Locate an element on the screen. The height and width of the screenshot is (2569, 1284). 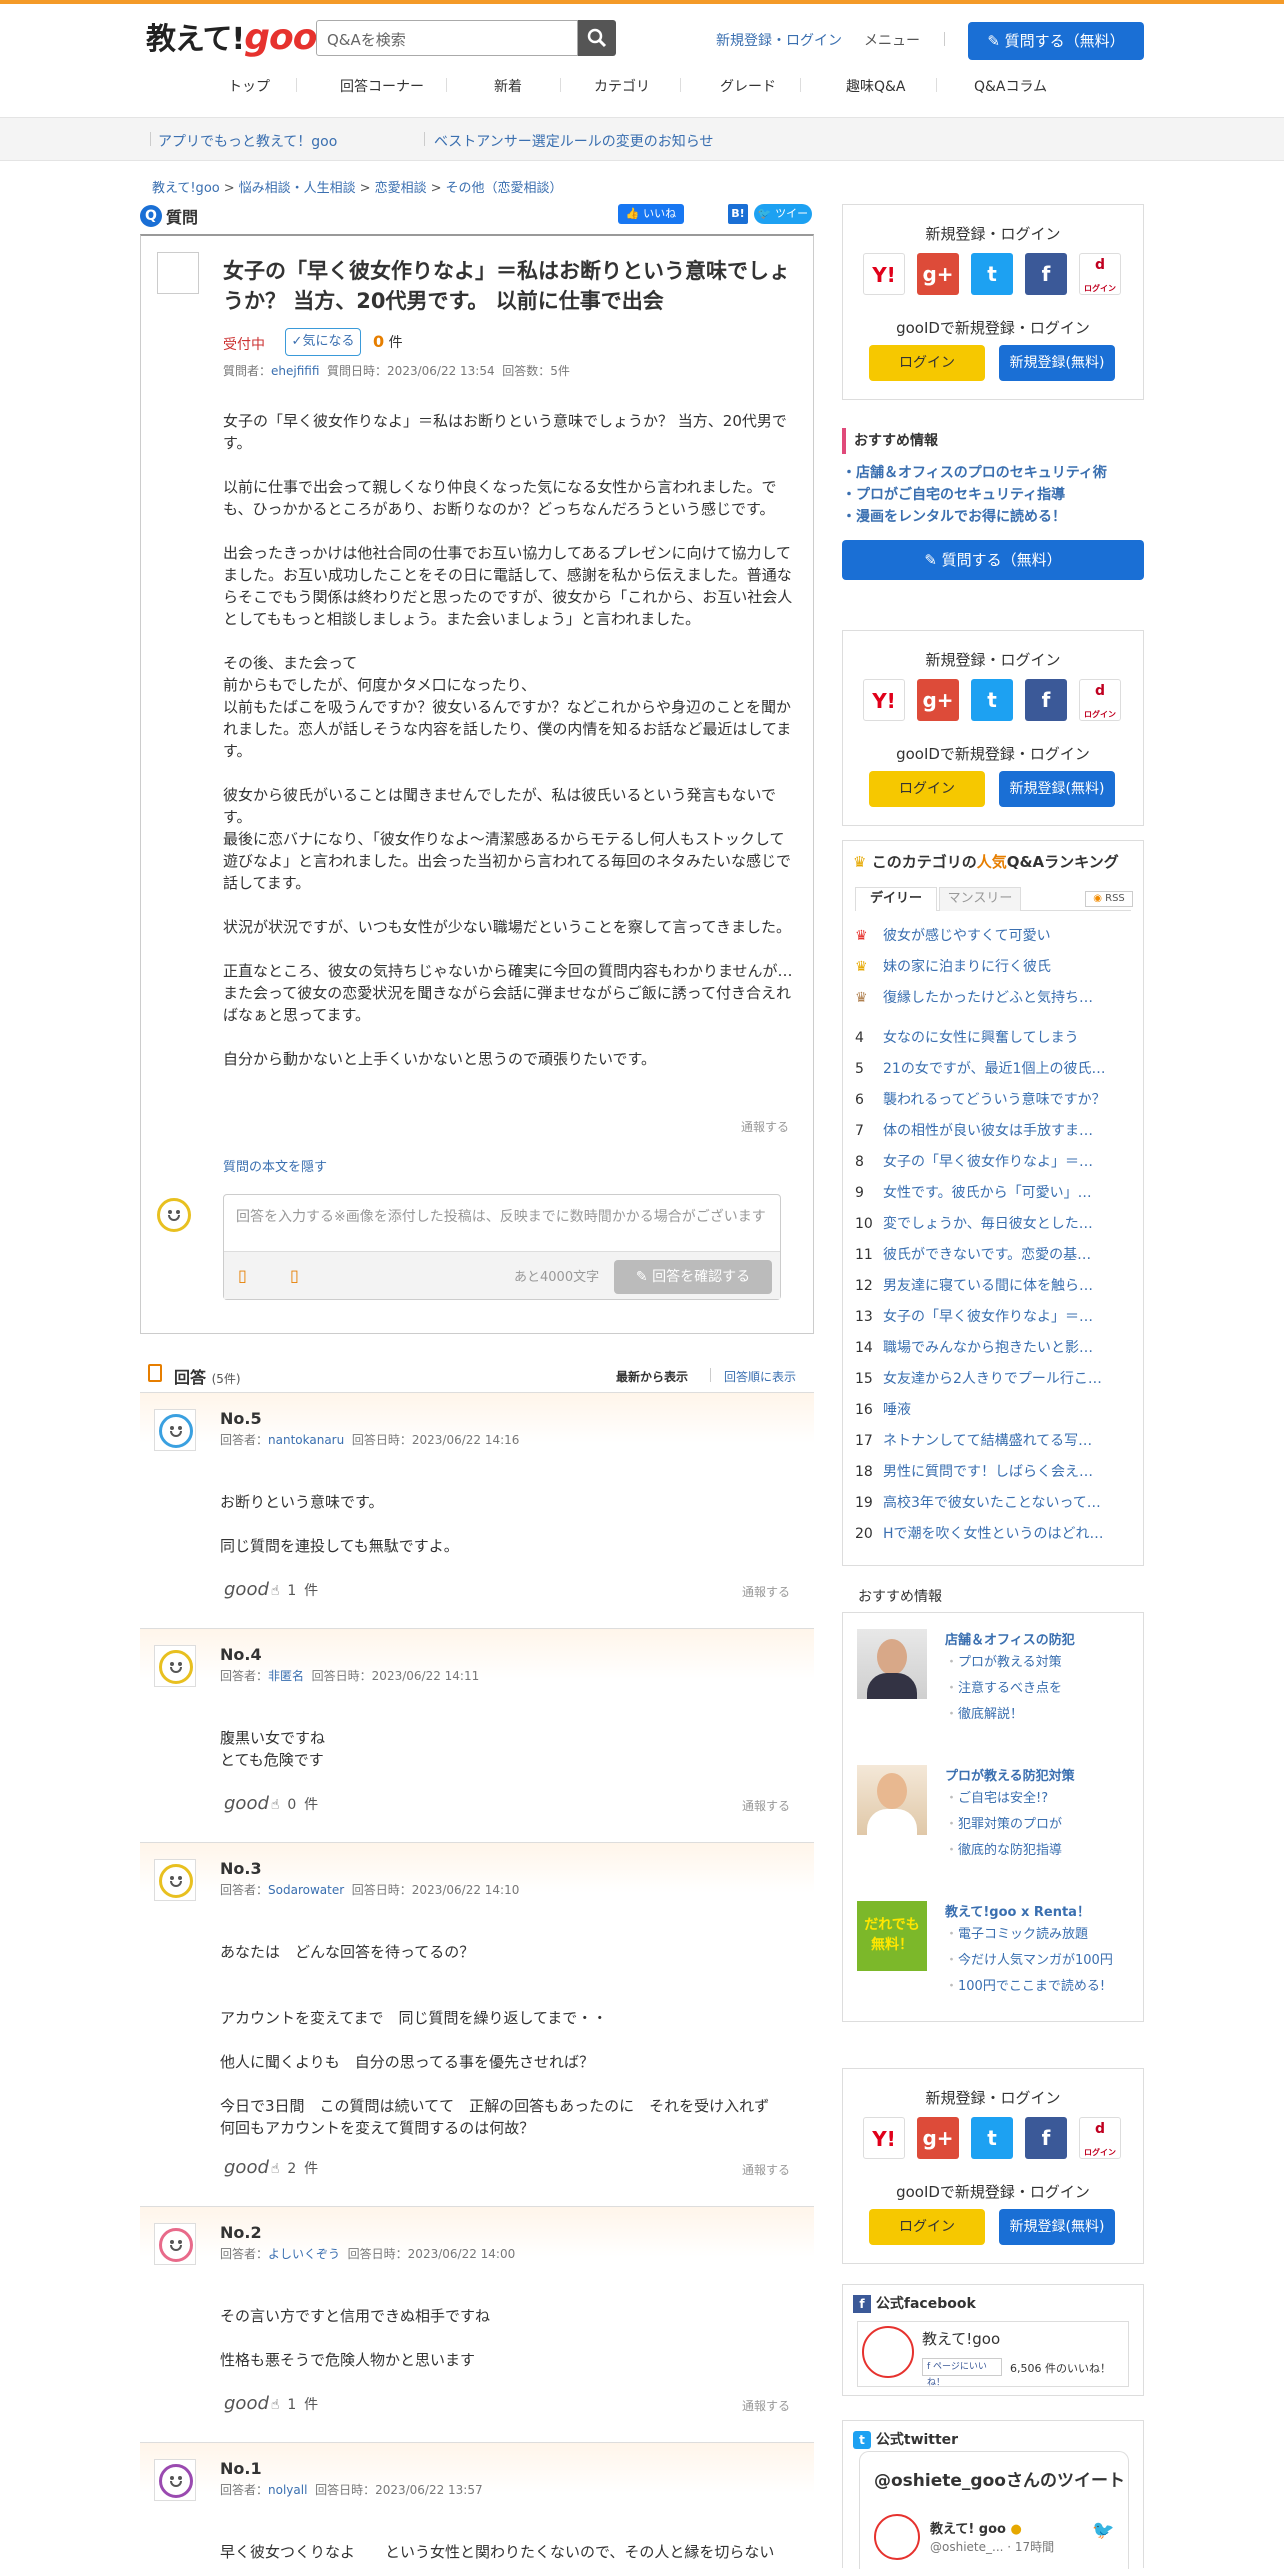
sort-newest: 最新から表示 is located at coordinates (652, 1376).